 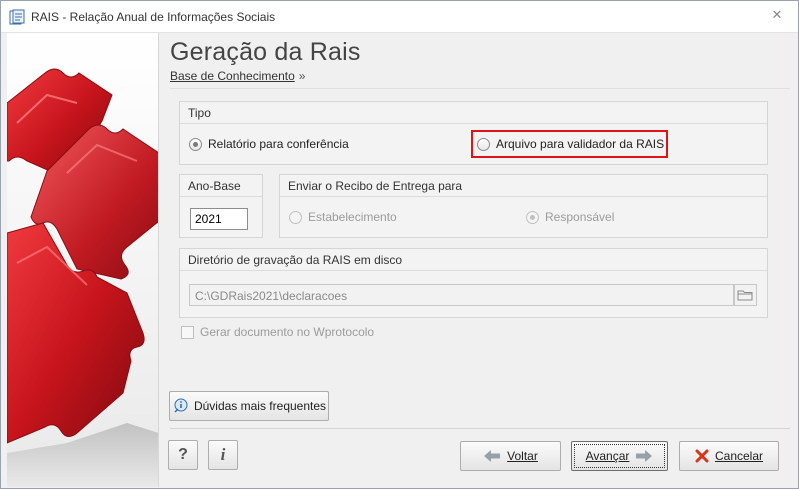 I want to click on tipo-group-title: Tipo, so click(x=199, y=113).